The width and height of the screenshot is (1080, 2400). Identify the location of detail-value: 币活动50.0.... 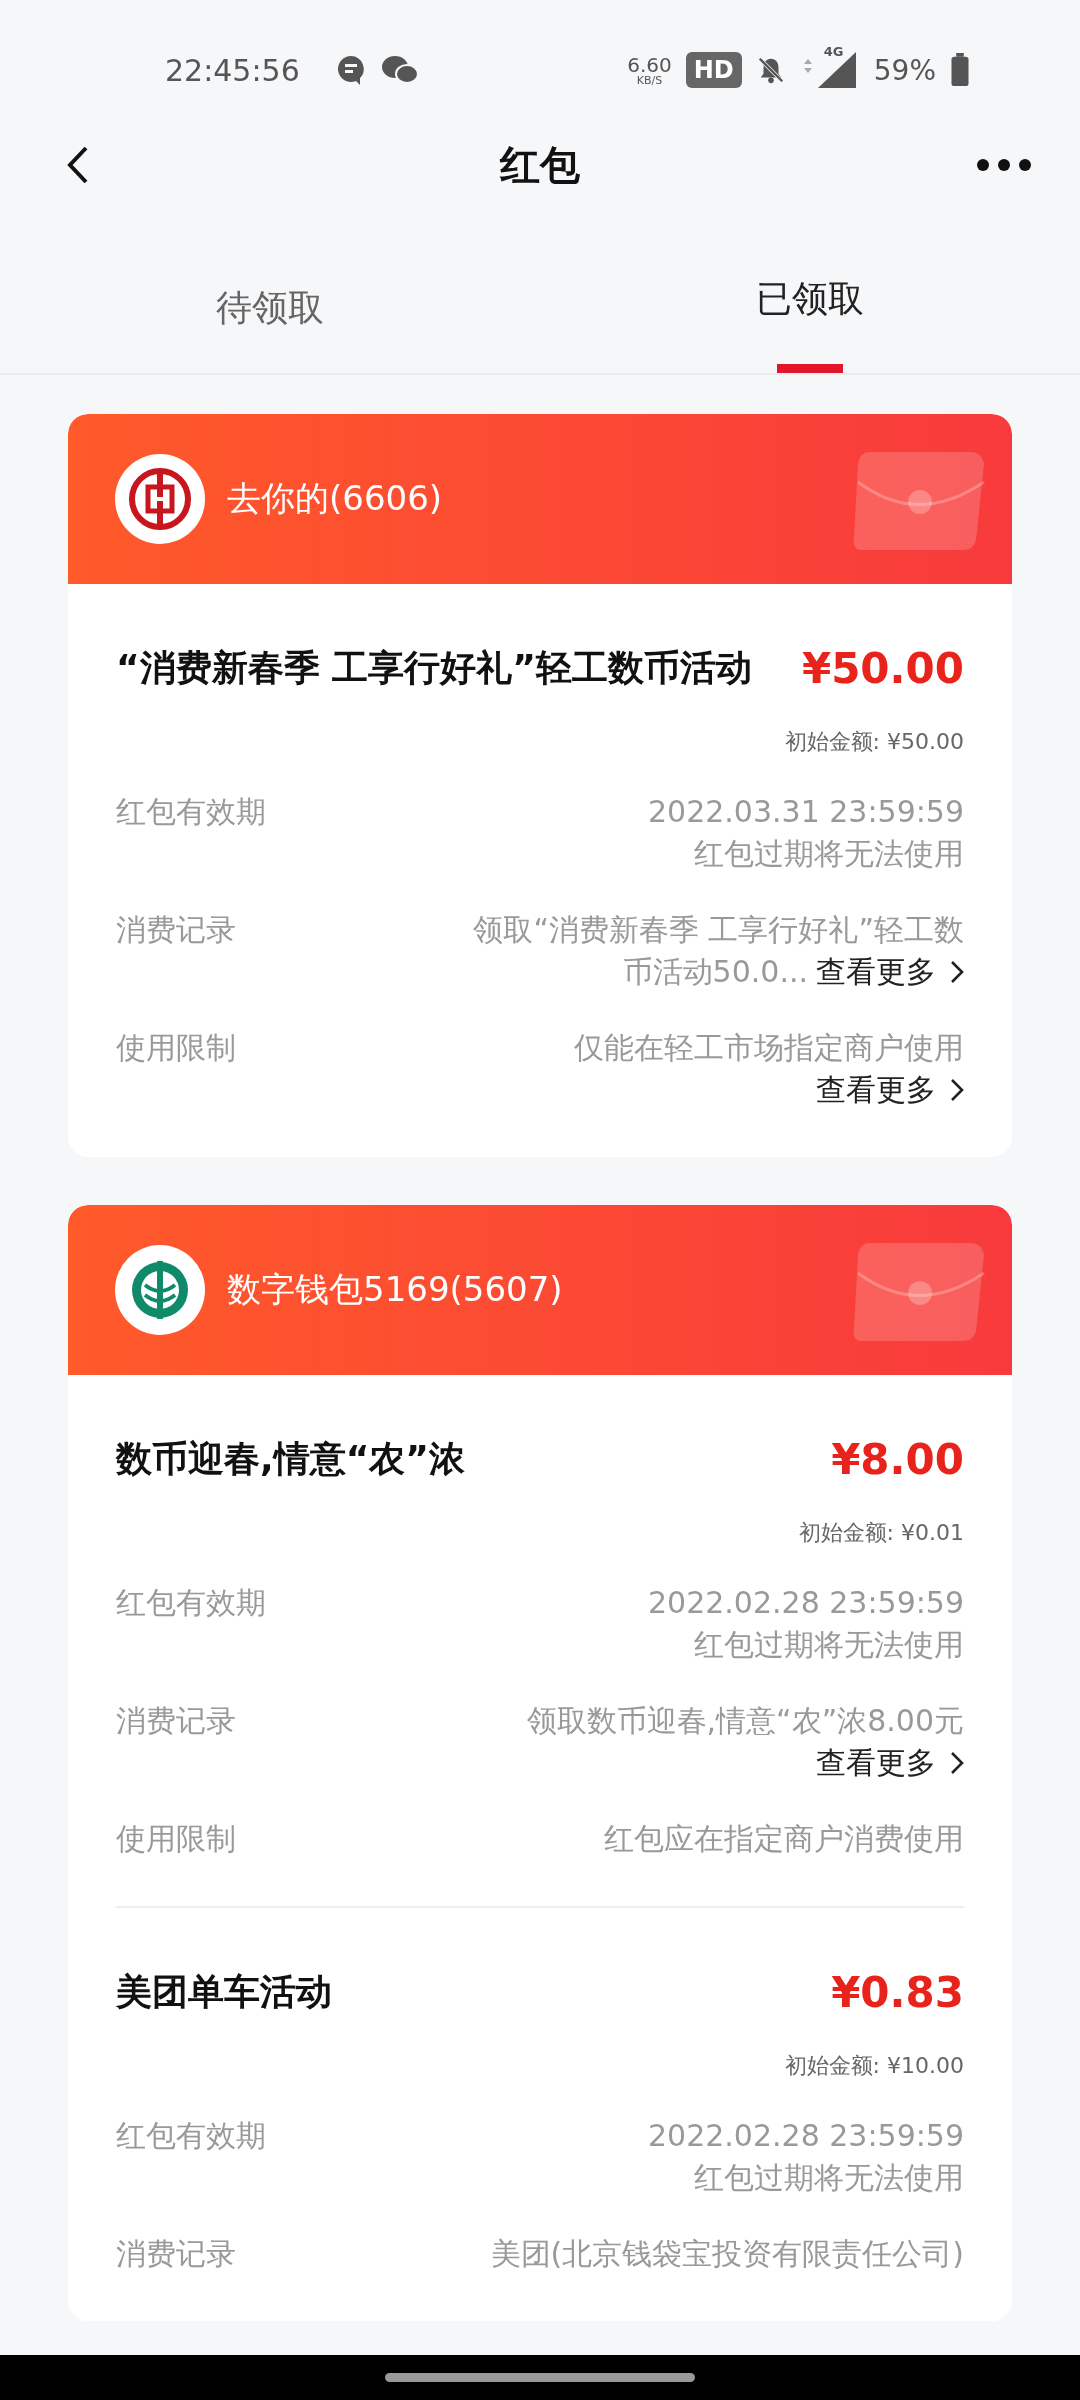
(715, 972).